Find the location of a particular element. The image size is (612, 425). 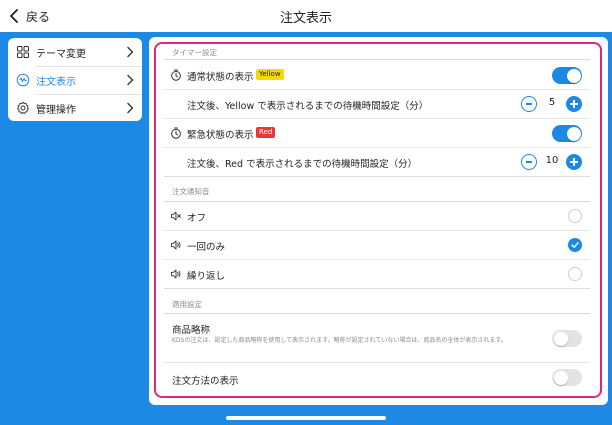

sound-option-label: オフ is located at coordinates (197, 218).